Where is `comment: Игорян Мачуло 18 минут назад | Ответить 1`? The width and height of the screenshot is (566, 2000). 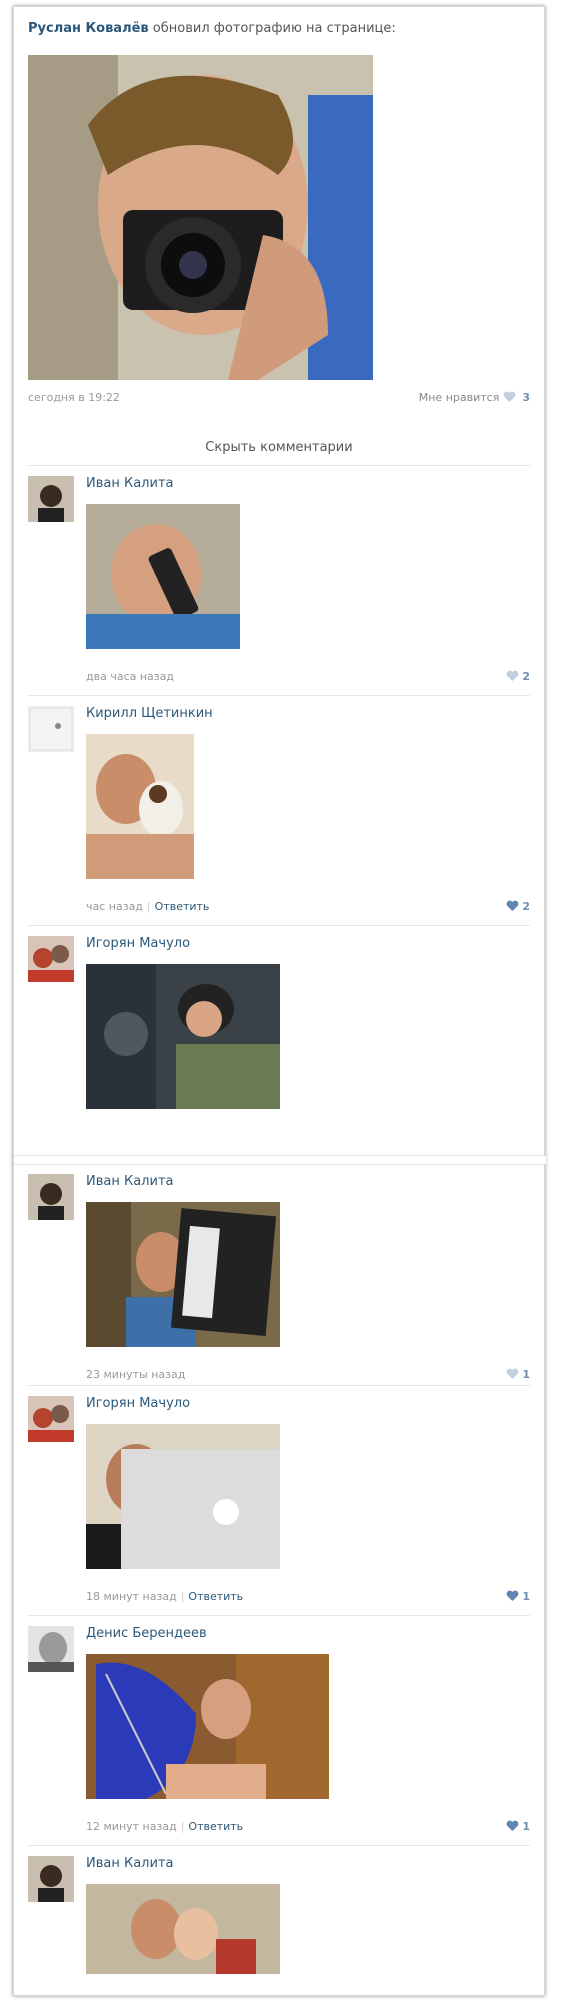
comment: Игорян Мачуло 18 минут назад | Ответить 1 is located at coordinates (279, 1506).